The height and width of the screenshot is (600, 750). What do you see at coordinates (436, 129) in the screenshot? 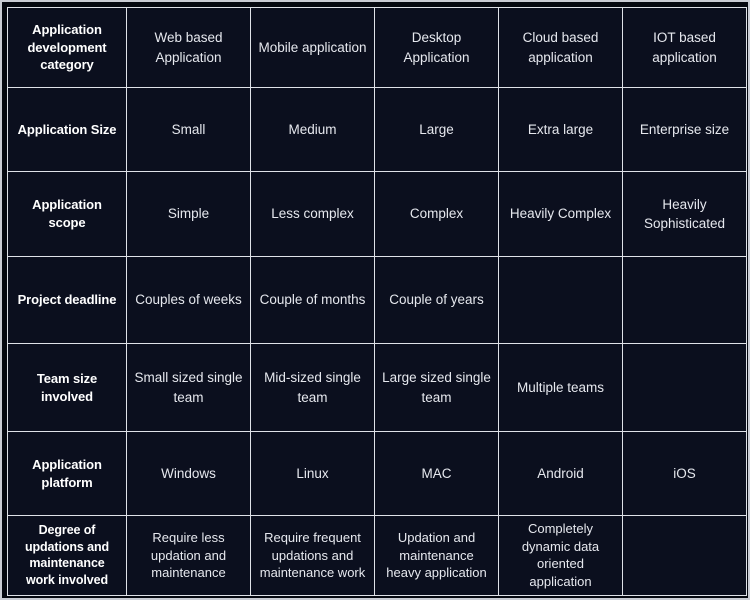
I see `cell-size-desktop: Large` at bounding box center [436, 129].